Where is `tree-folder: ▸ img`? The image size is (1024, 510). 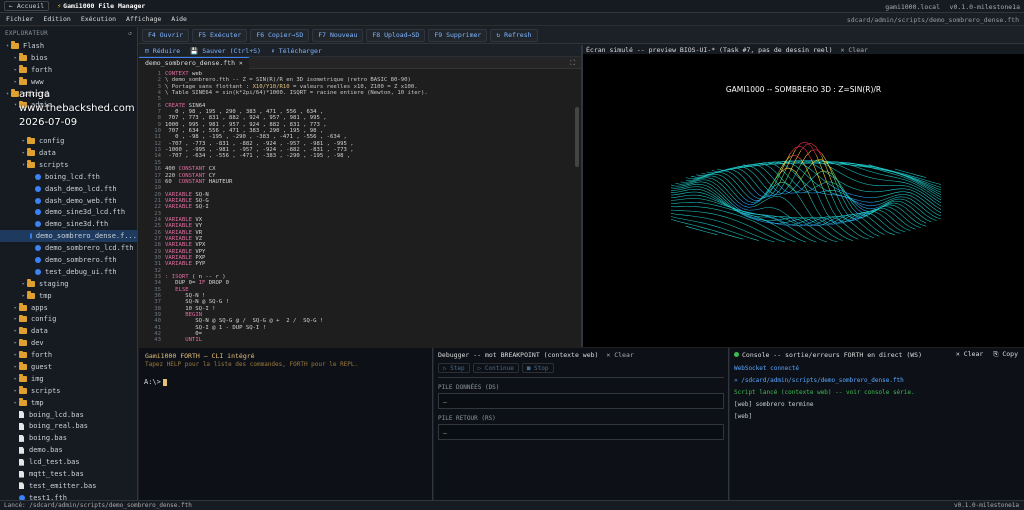 tree-folder: ▸ img is located at coordinates (68, 379).